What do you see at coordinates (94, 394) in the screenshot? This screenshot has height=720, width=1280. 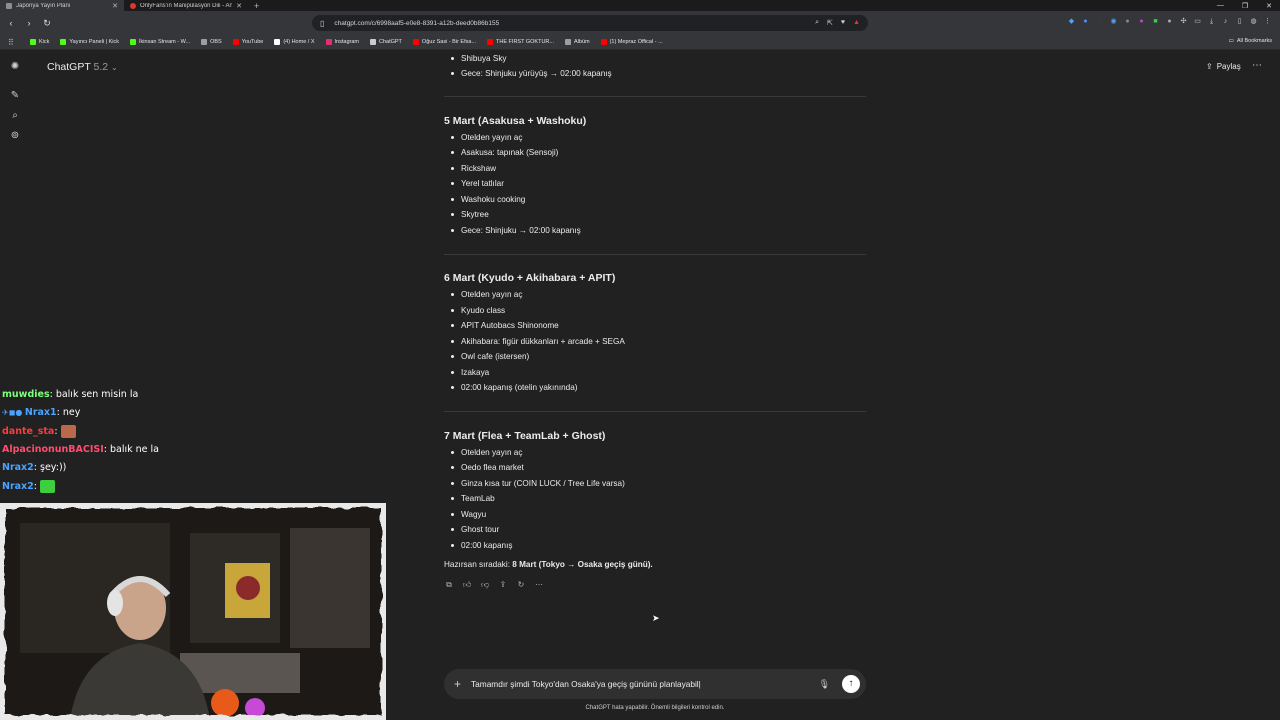 I see `chat-text: : balık sen misin la` at bounding box center [94, 394].